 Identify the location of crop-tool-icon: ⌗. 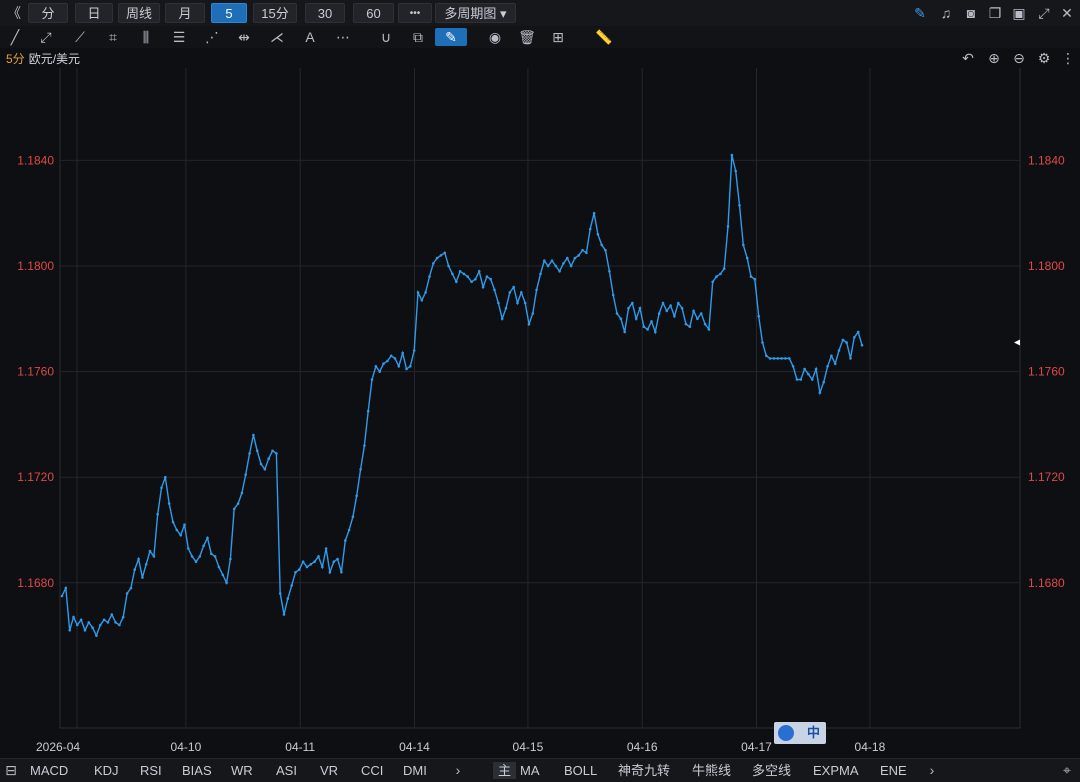
(113, 37).